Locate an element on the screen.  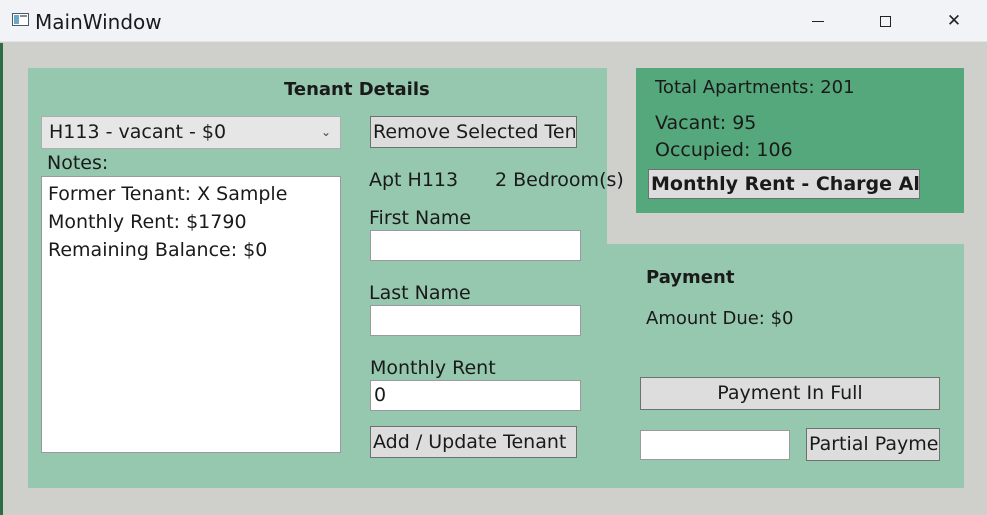
maximize-icon is located at coordinates (885, 21).